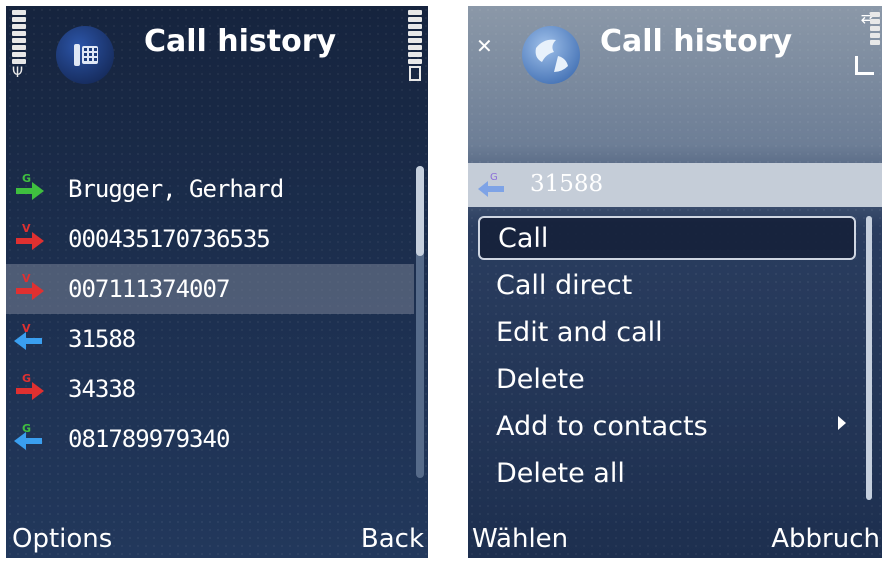  I want to click on submenu-arrow-icon, so click(842, 423).